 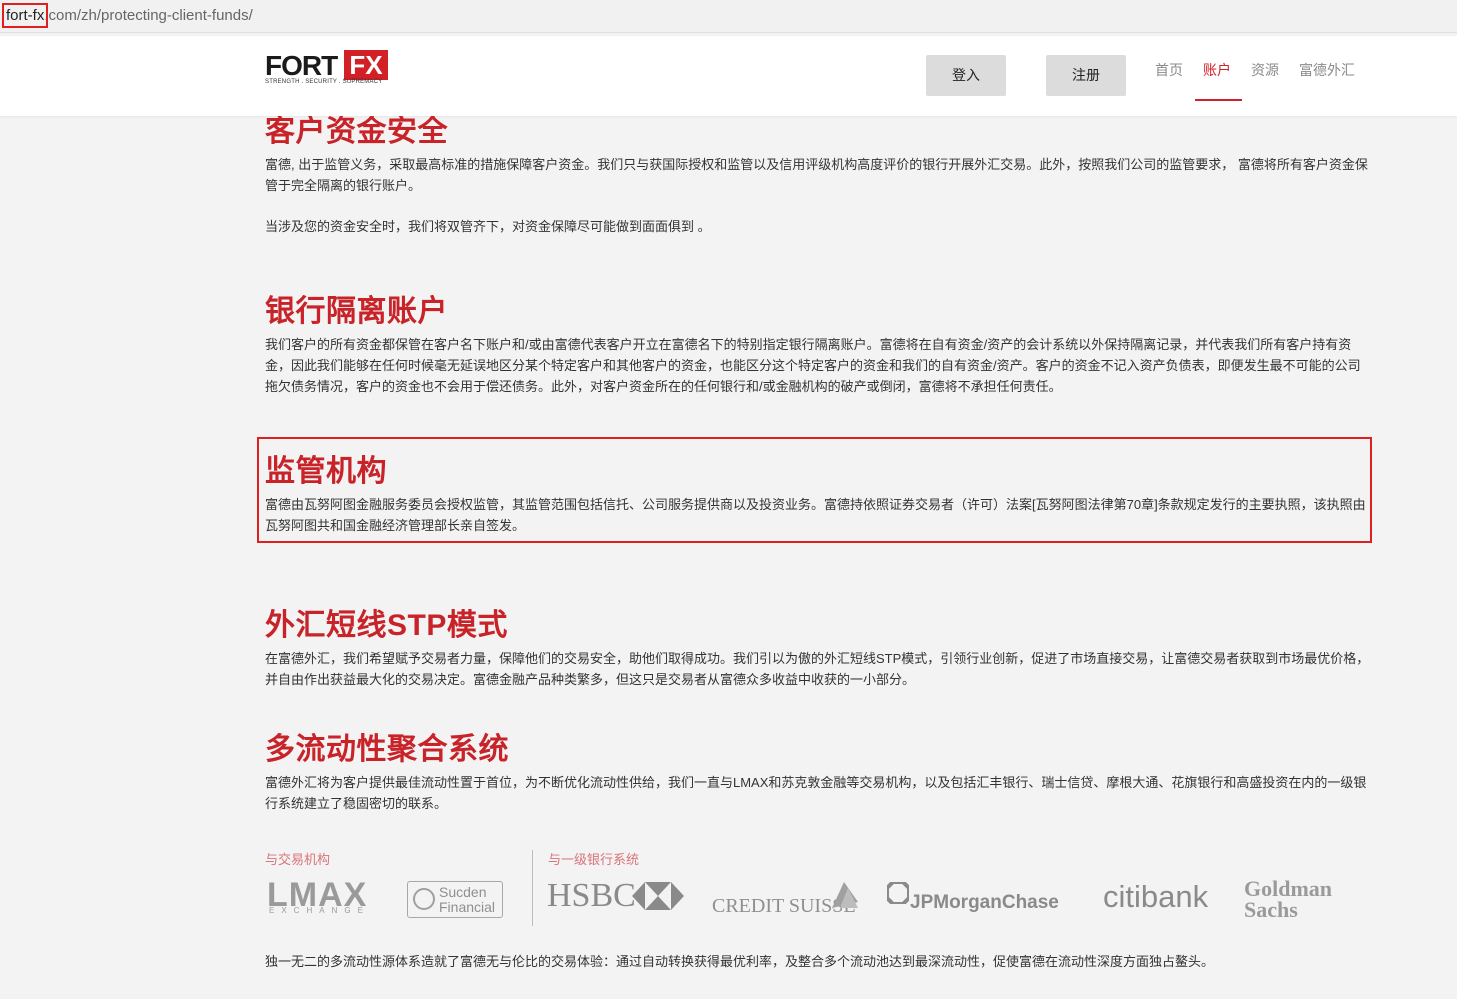 I want to click on goldman-logo-line-1: Goldman, so click(x=1288, y=888).